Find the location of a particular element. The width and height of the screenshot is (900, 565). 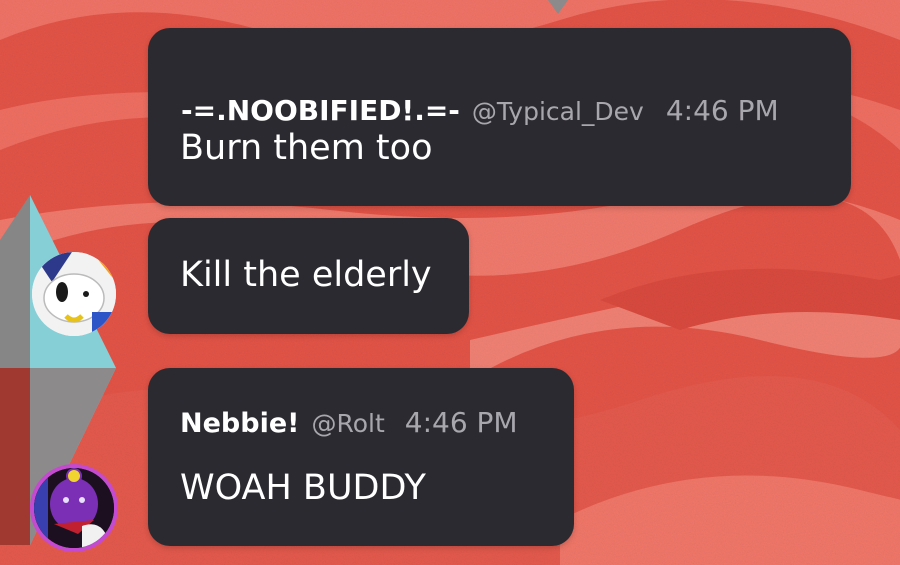

message-header: -=.NOOBIFIED!.=- @Typical_Dev 4:46 PM is located at coordinates (480, 110).